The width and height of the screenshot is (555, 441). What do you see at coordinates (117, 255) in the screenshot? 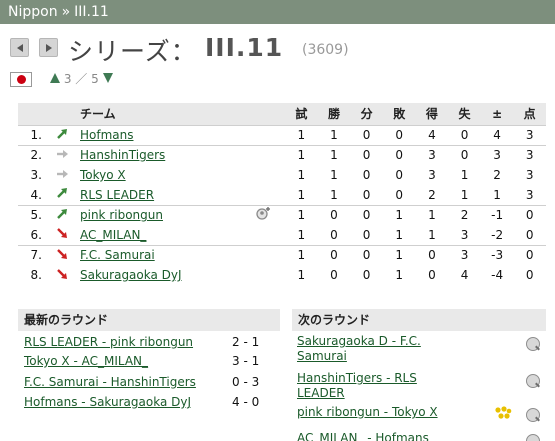
I see `team-link: F.C. Samurai` at bounding box center [117, 255].